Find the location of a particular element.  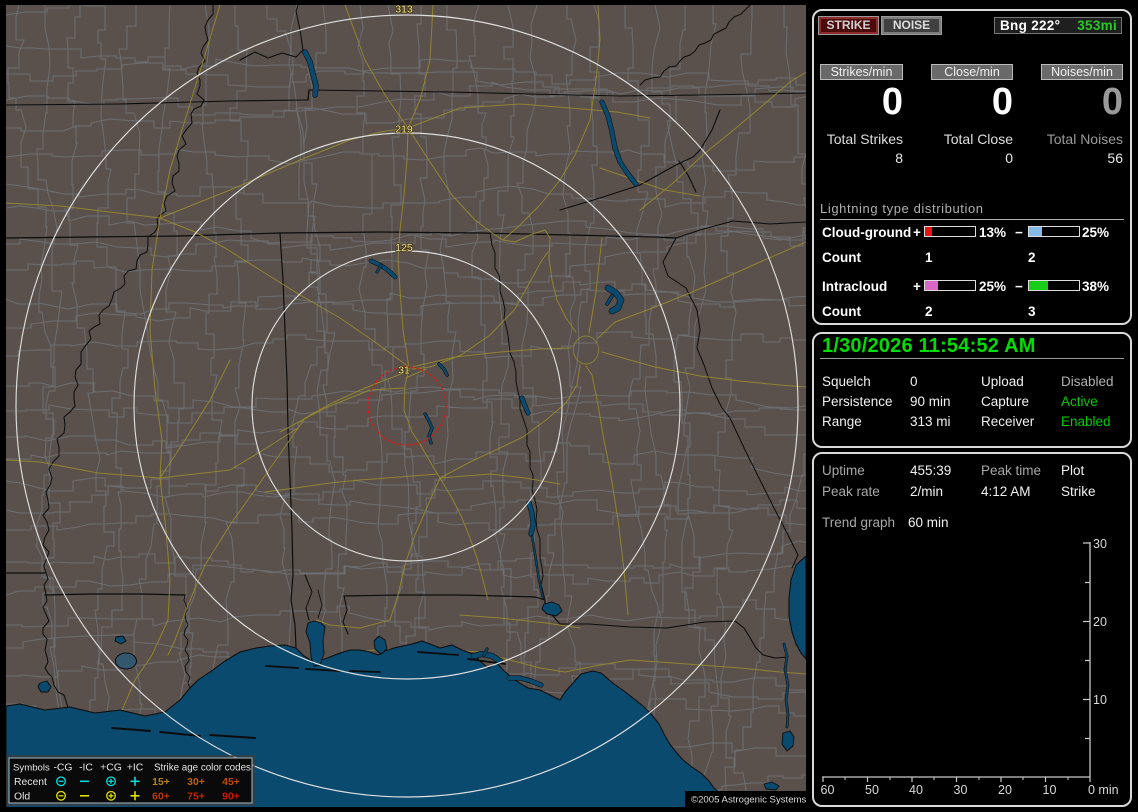

svg-text: 15+ is located at coordinates (161, 782).